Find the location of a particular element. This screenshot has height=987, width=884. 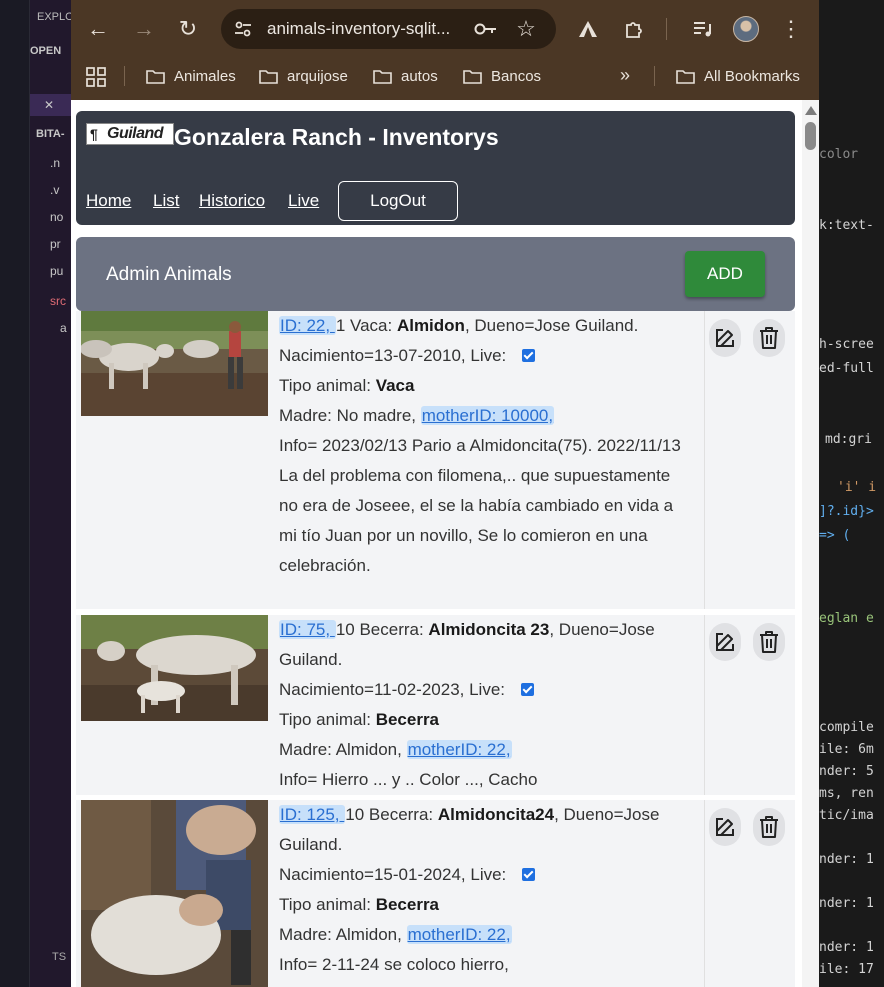

address-bar: animals-inventory-sqlit... ☆ is located at coordinates (388, 29).